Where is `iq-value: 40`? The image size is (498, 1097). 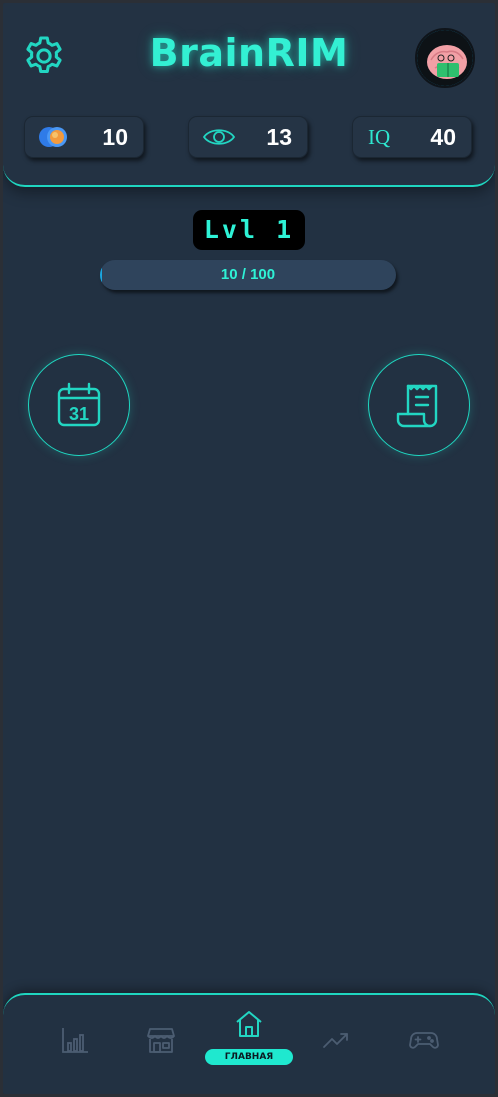
iq-value: 40 is located at coordinates (443, 137).